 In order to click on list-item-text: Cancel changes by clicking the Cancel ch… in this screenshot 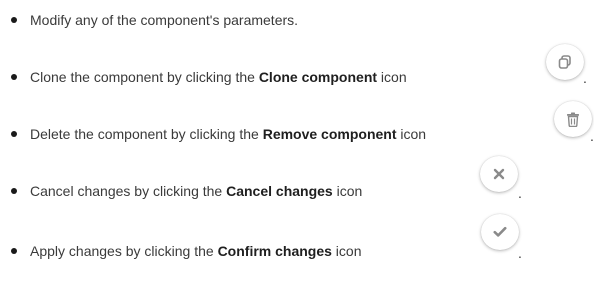, I will do `click(196, 191)`.